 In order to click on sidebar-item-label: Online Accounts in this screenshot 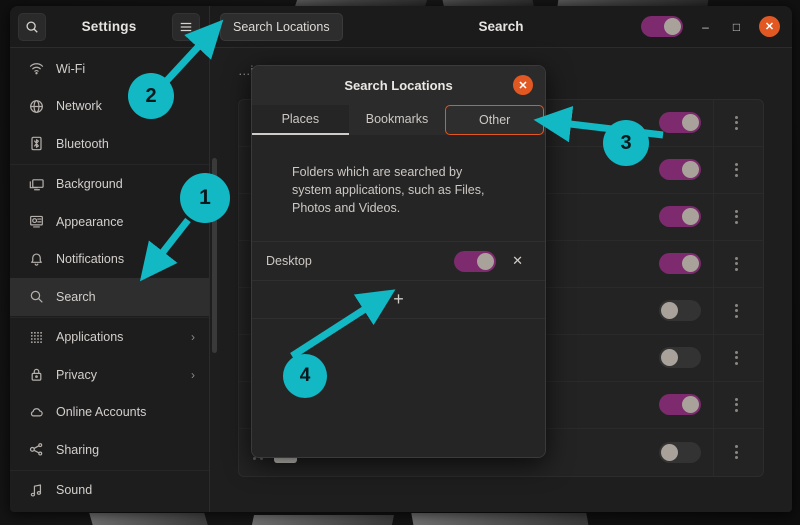, I will do `click(101, 412)`.